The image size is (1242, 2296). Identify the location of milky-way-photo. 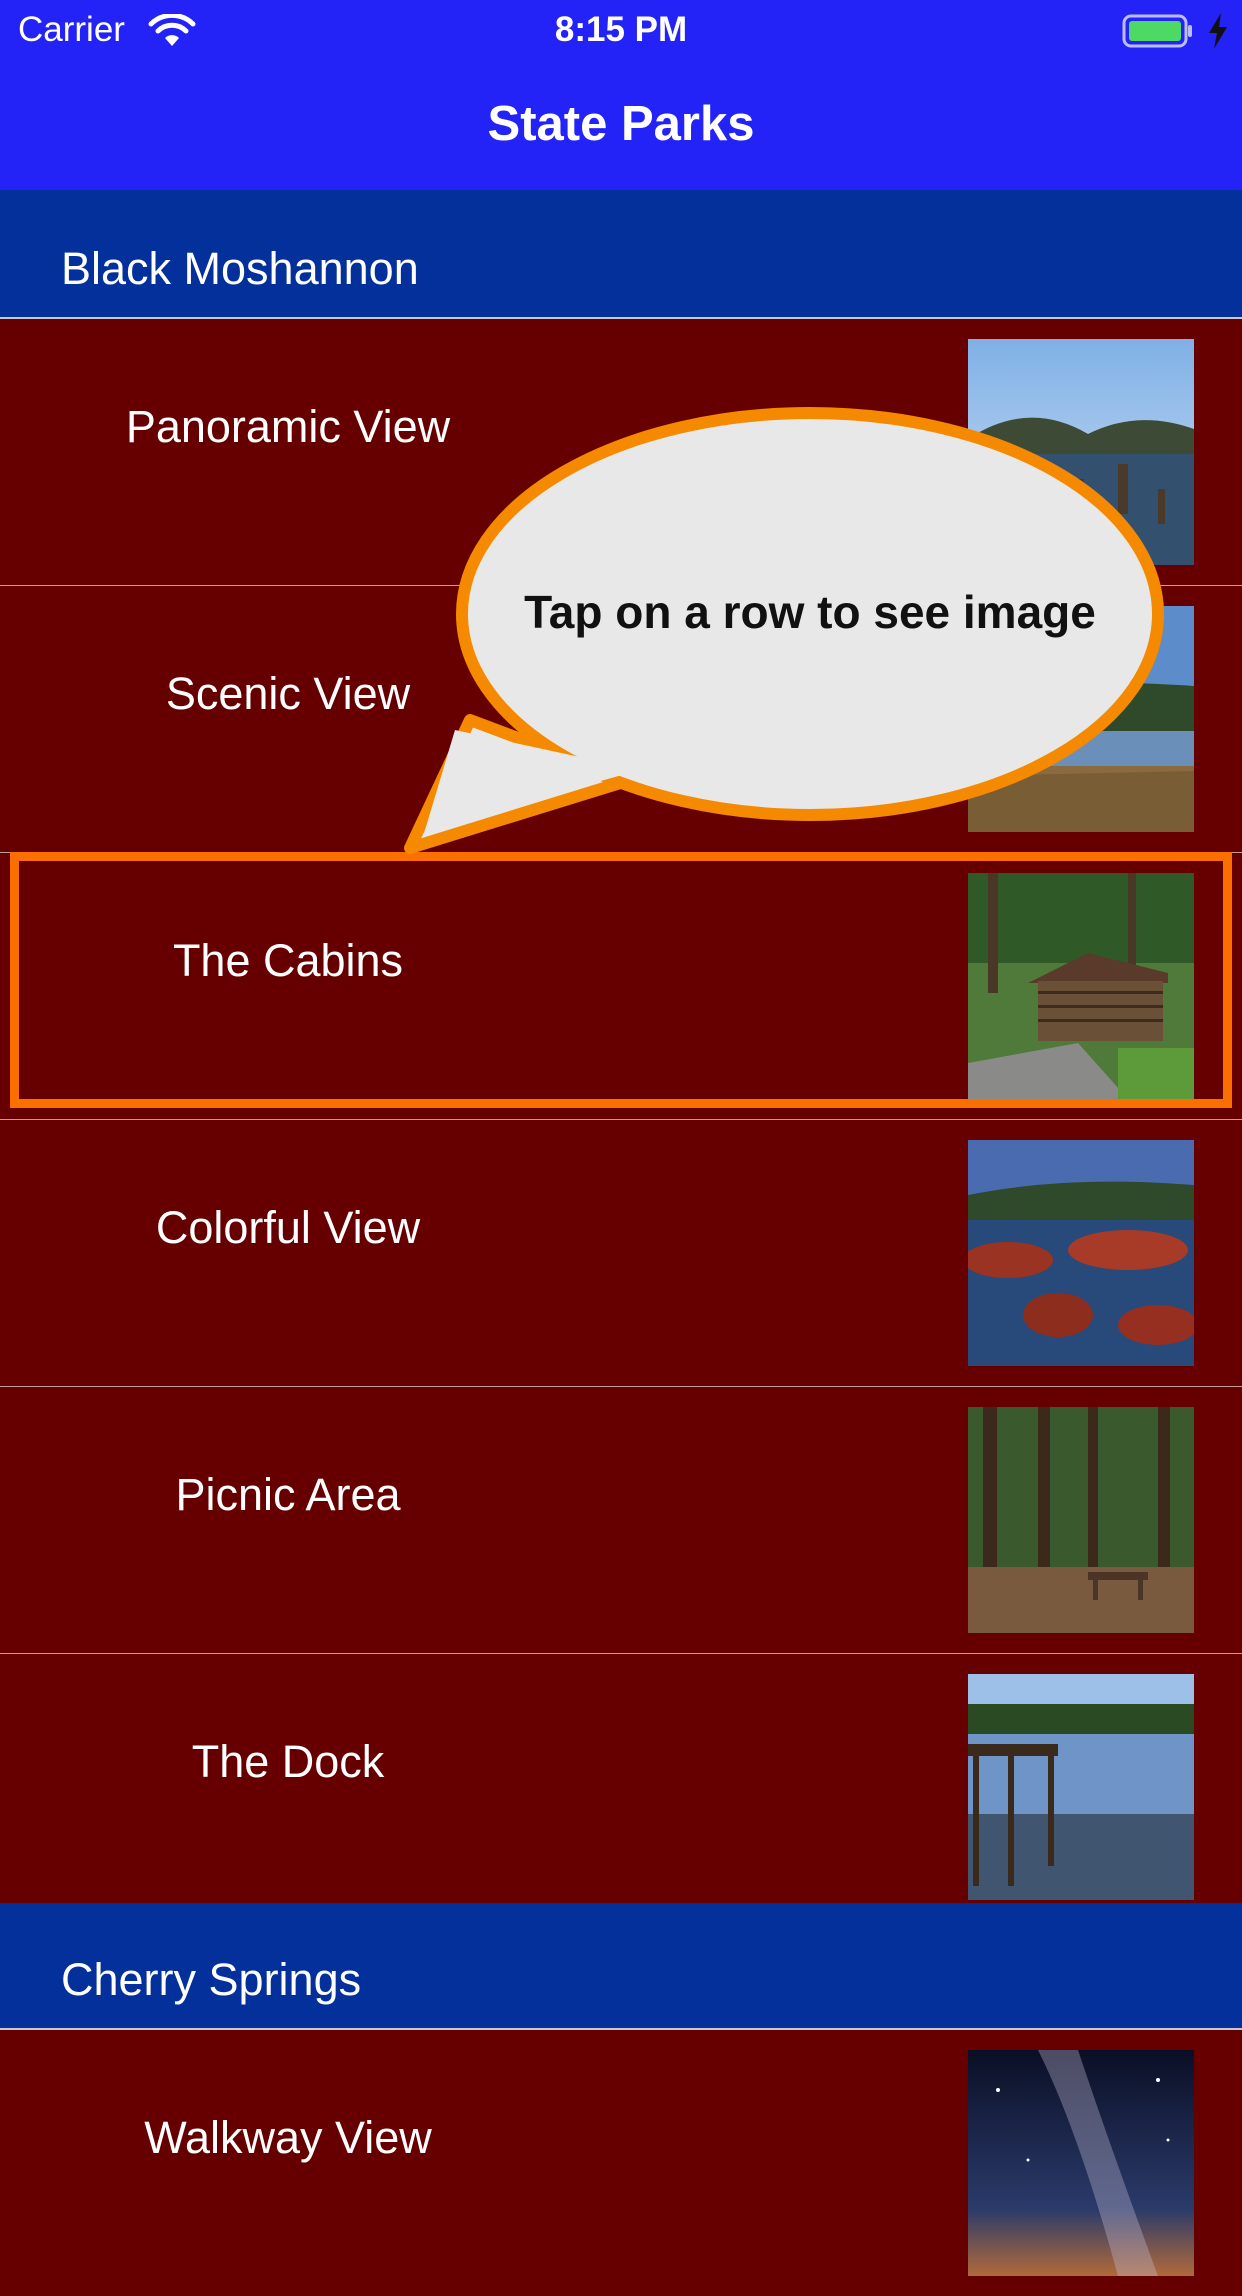
(1081, 2163).